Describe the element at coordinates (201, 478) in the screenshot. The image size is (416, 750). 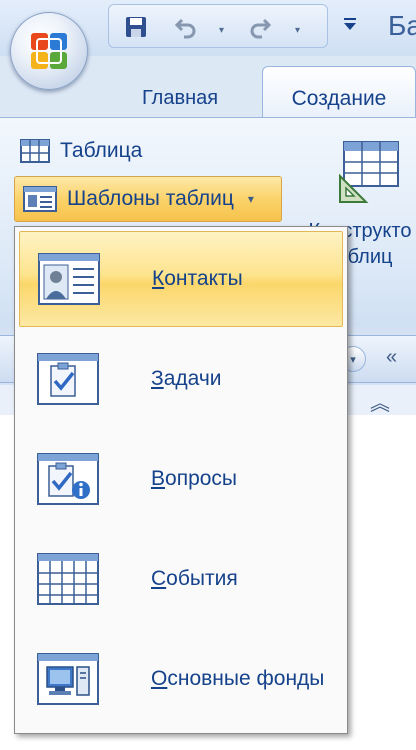
I see `menu-item-issues-rest: опросы` at that location.